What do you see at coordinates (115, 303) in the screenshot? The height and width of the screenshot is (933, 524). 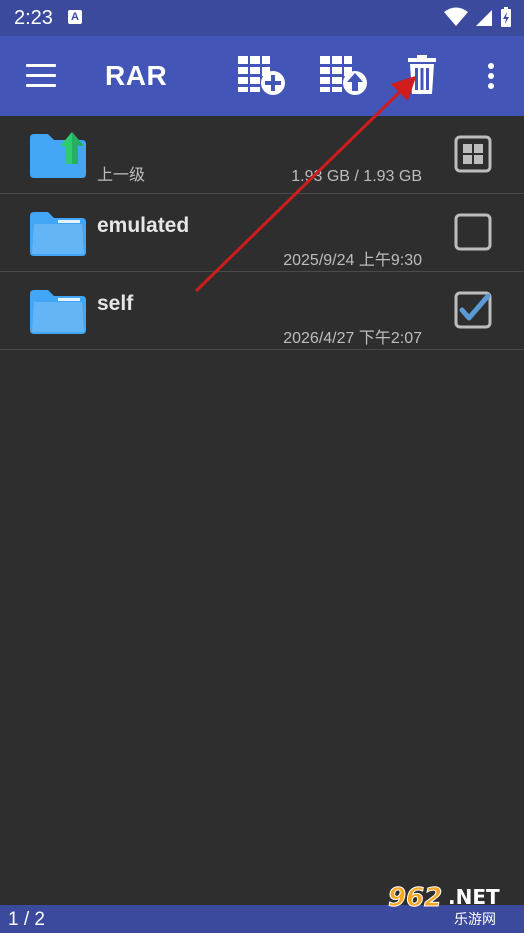 I see `file-name: self` at bounding box center [115, 303].